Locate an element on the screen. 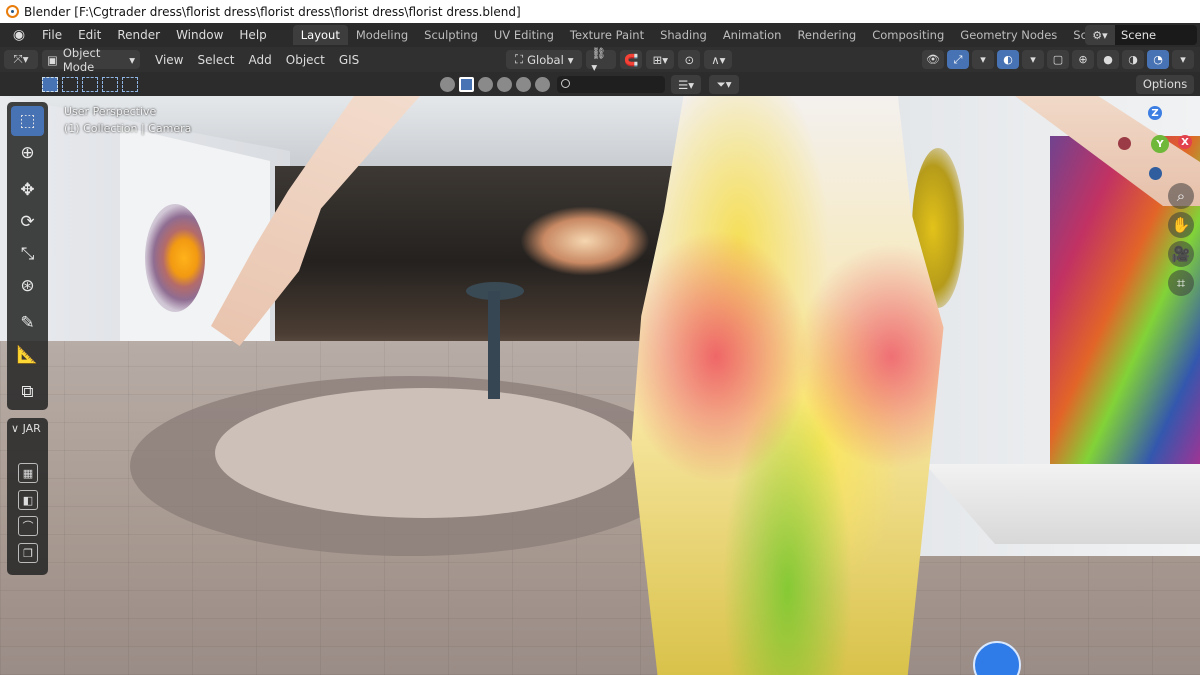 This screenshot has width=1200, height=675. menu-view: View is located at coordinates (169, 60).